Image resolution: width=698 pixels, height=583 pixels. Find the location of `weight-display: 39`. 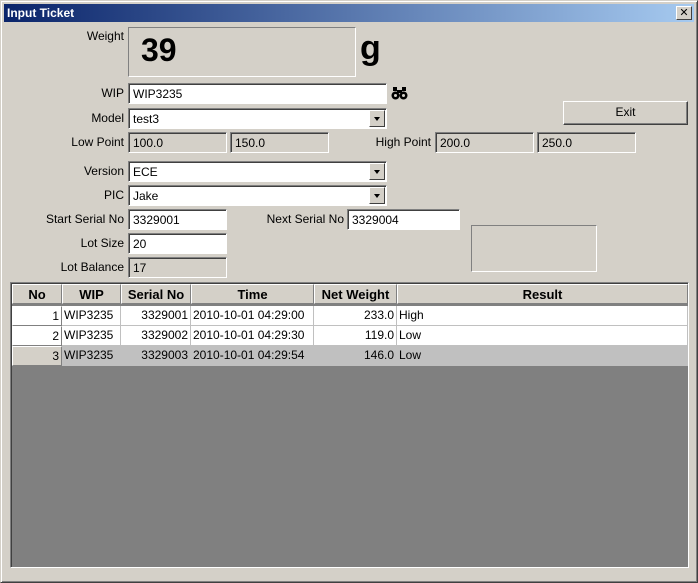

weight-display: 39 is located at coordinates (242, 52).